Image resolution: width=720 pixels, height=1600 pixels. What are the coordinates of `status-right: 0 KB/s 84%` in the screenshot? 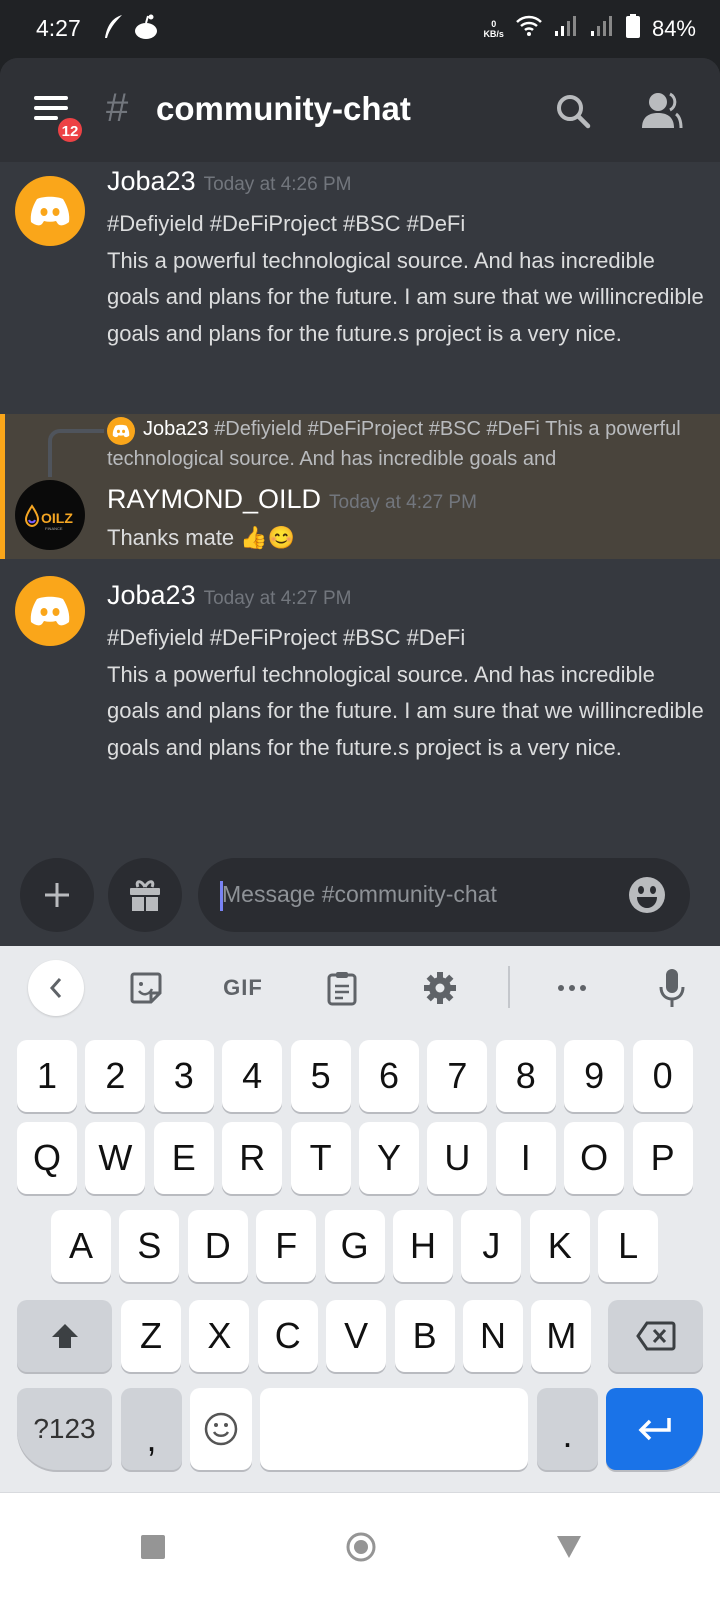 It's located at (589, 28).